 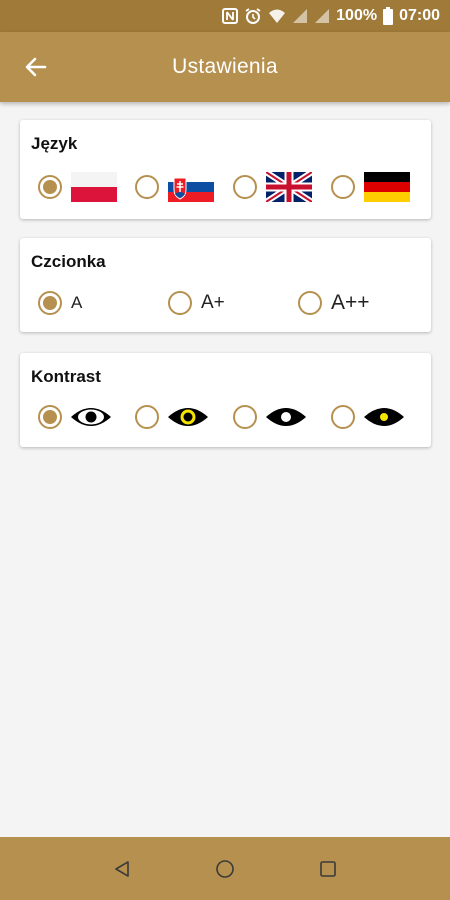 What do you see at coordinates (188, 417) in the screenshot?
I see `eye-black-yellow-icon` at bounding box center [188, 417].